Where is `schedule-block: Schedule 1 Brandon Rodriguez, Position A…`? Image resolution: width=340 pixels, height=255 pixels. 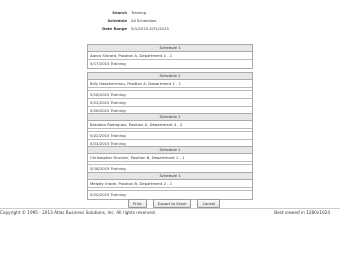
schedule-block: Schedule 1 Brandon Rodriguez, Position A… is located at coordinates (170, 131).